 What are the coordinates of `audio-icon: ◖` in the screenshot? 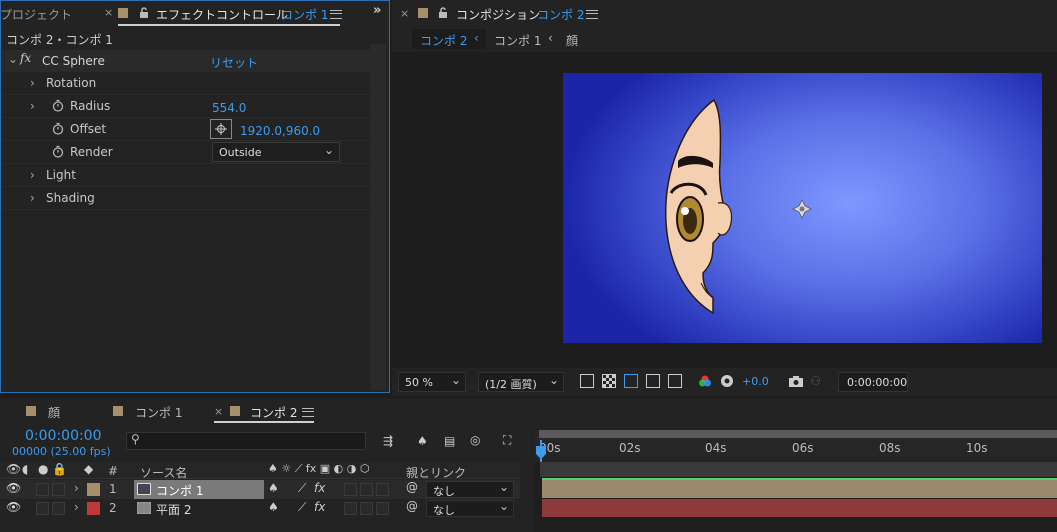 It's located at (25, 469).